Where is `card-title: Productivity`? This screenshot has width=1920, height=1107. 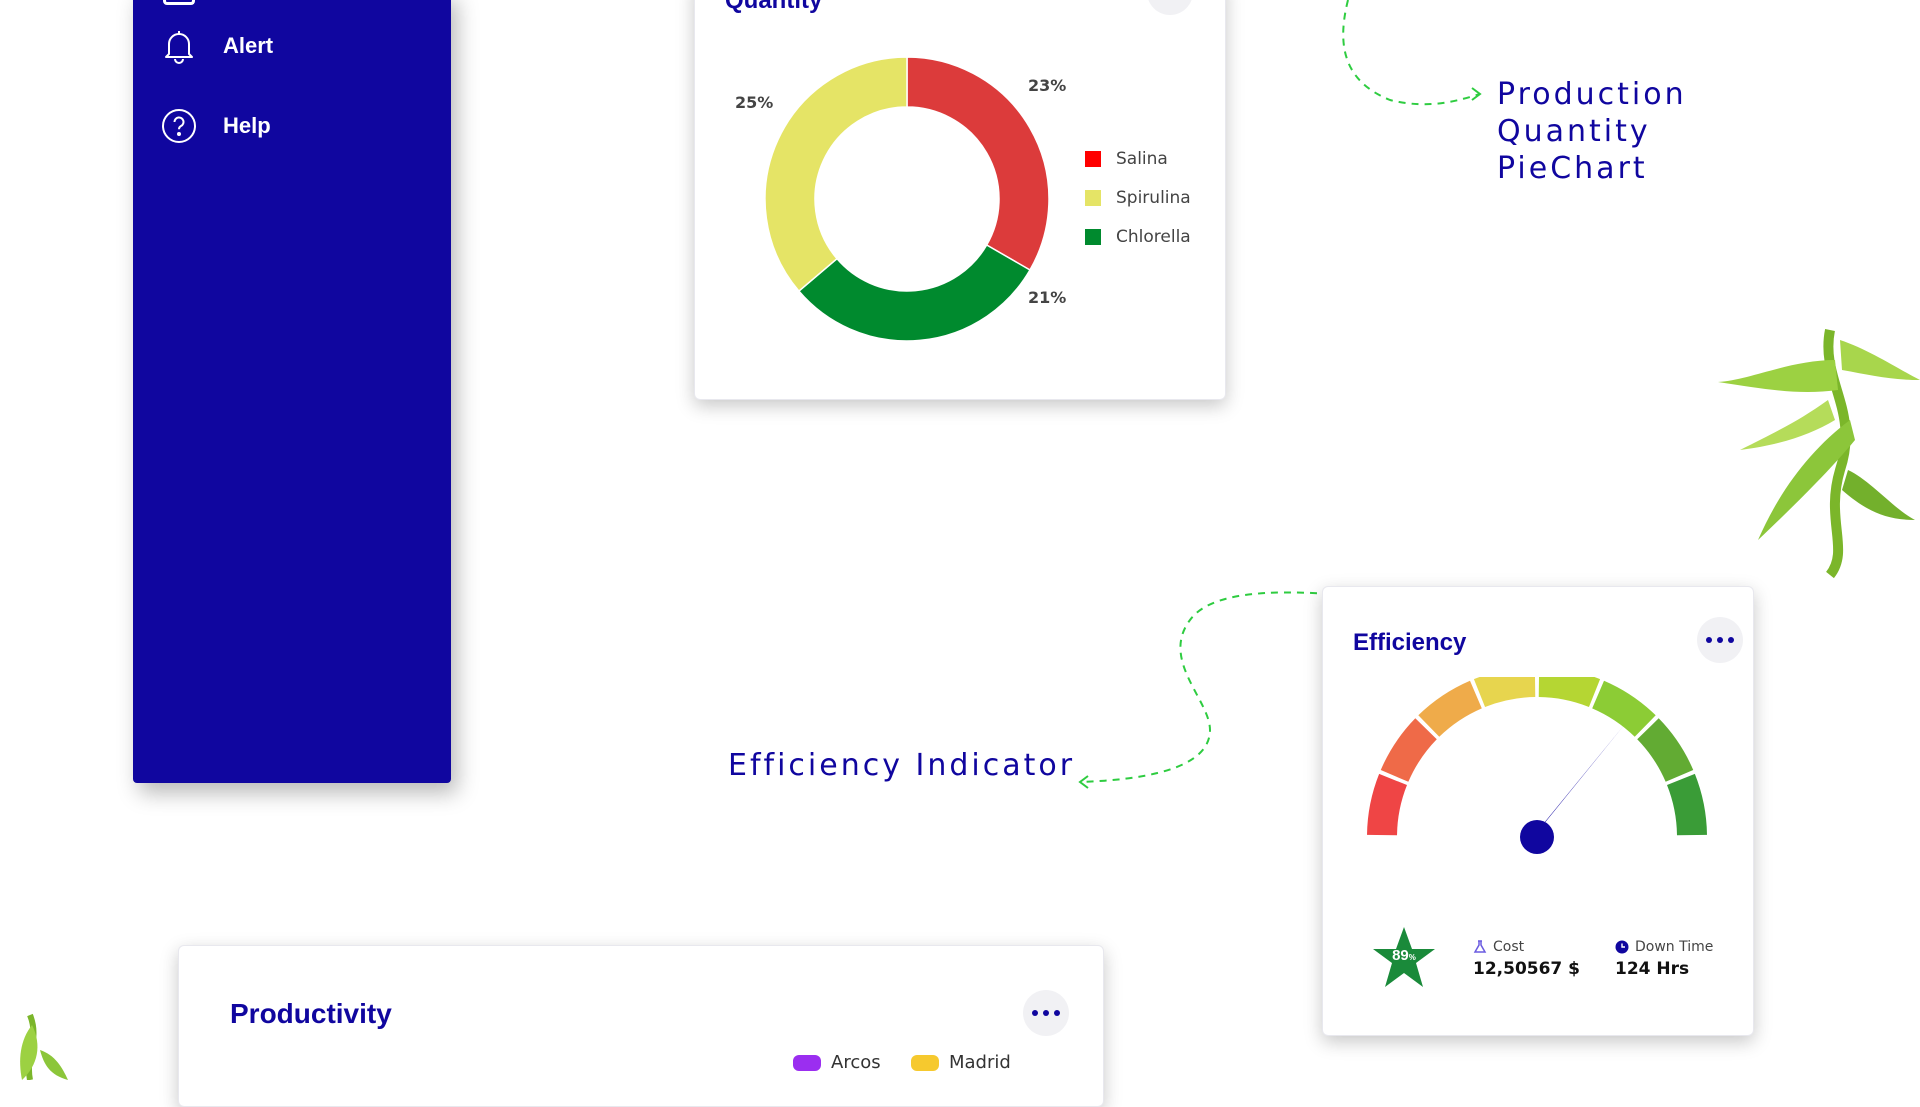 card-title: Productivity is located at coordinates (311, 1013).